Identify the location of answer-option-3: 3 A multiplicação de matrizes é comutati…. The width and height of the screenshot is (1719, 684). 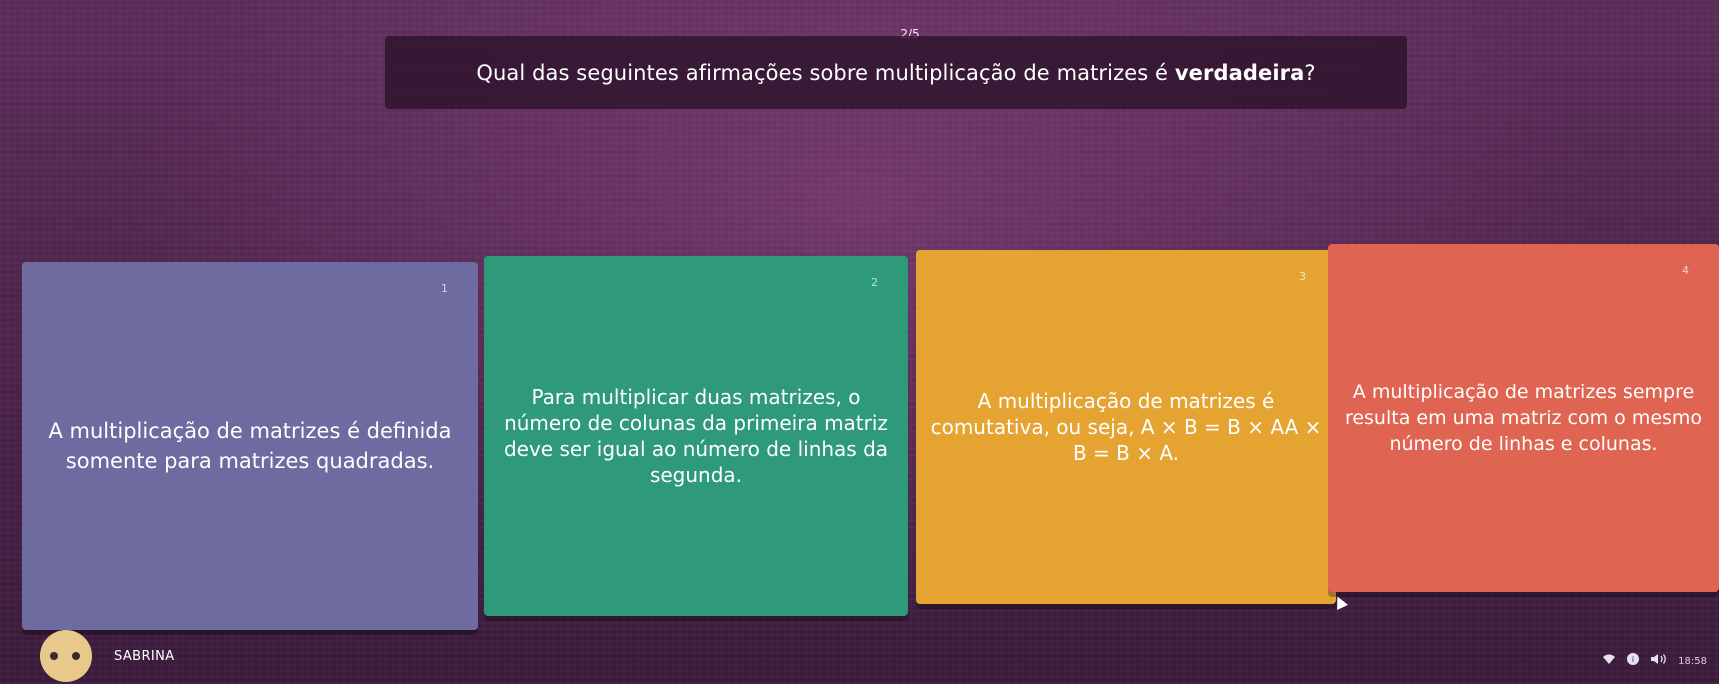
(1126, 427).